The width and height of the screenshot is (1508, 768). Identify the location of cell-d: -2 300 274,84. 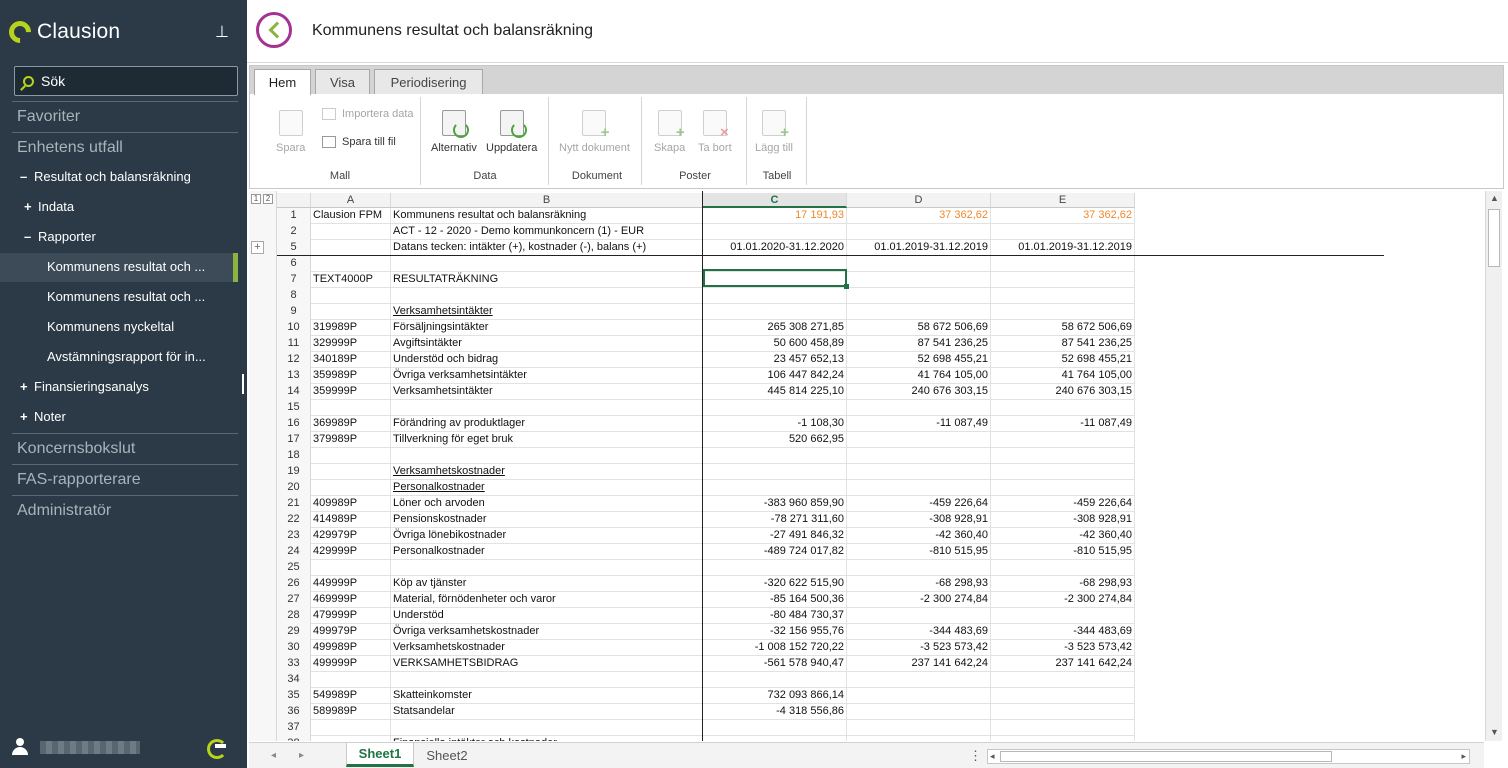
(919, 600).